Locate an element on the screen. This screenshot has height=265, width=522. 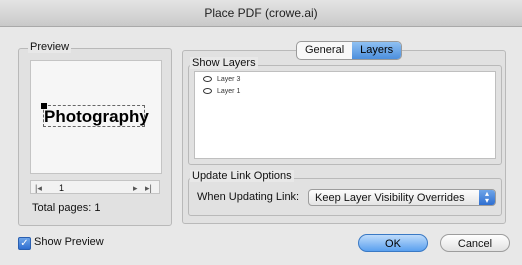
layer-name: Layer 3 is located at coordinates (229, 79).